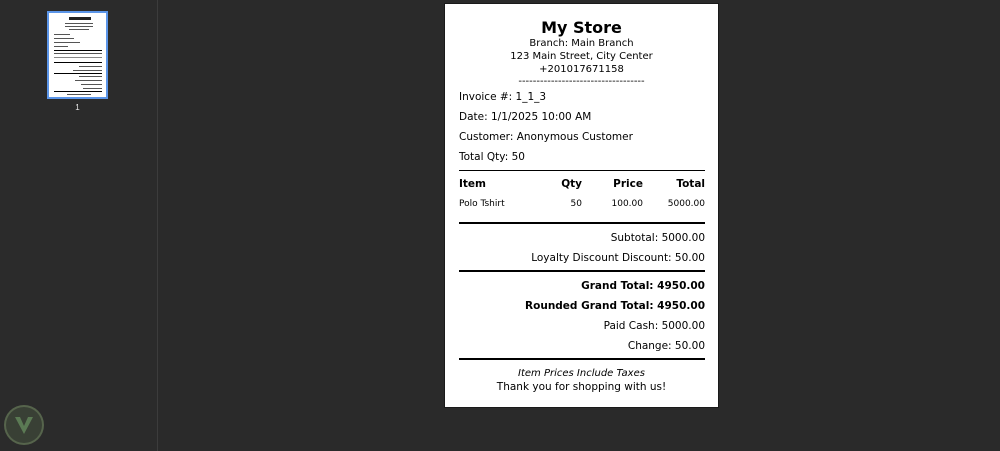 Image resolution: width=1000 pixels, height=451 pixels. I want to click on thumbnail-title-mark, so click(80, 18).